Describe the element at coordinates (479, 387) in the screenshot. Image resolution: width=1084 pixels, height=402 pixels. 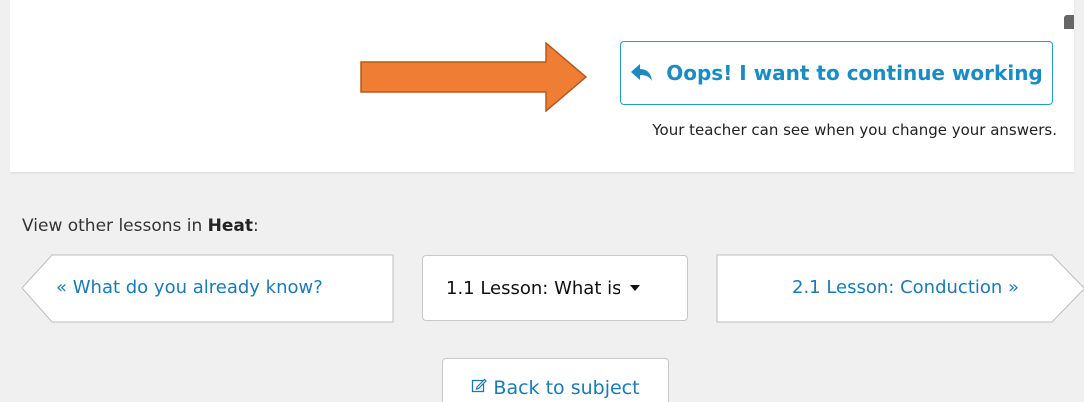
I see `edit-note-icon` at that location.